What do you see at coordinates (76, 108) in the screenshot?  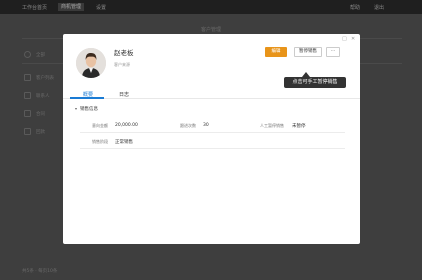 I see `collapse-toggle-icon: ▾` at bounding box center [76, 108].